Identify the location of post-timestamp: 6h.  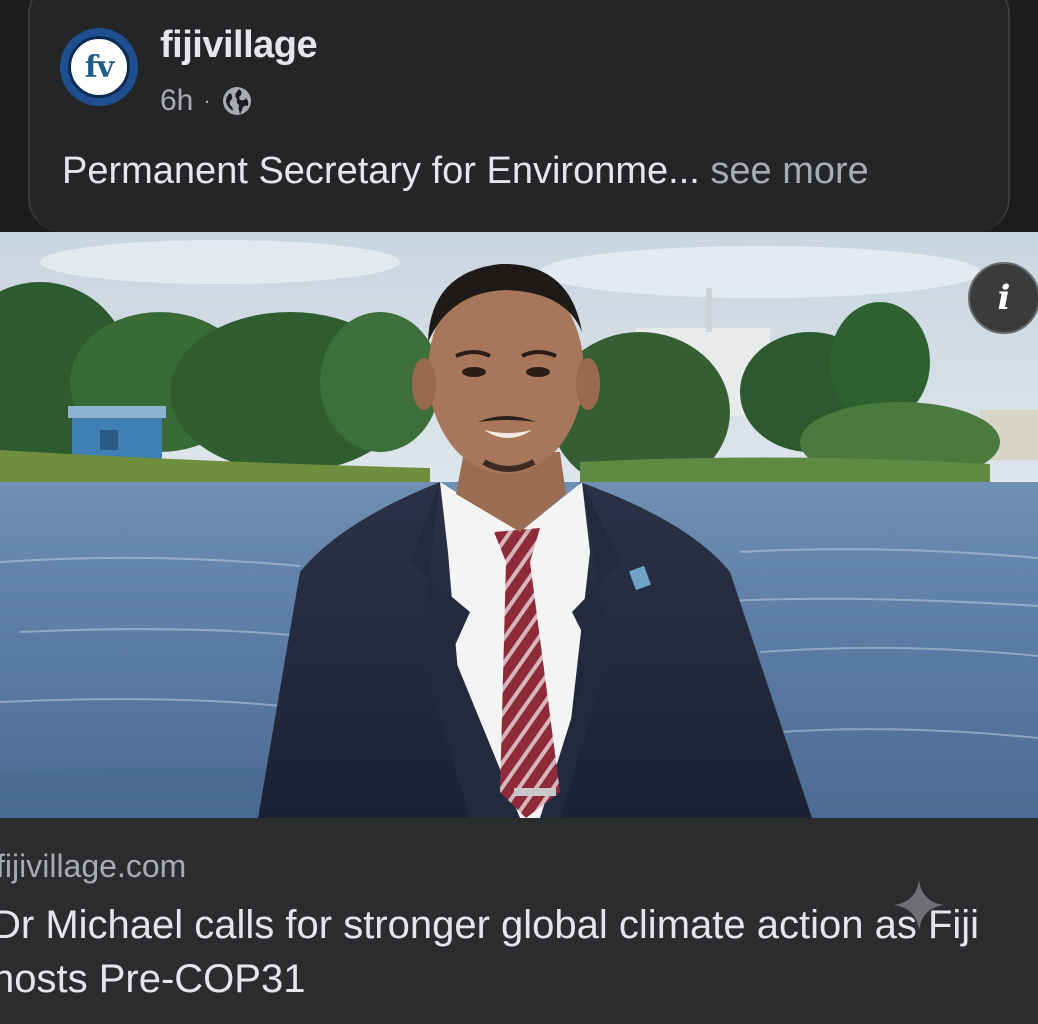
(176, 101).